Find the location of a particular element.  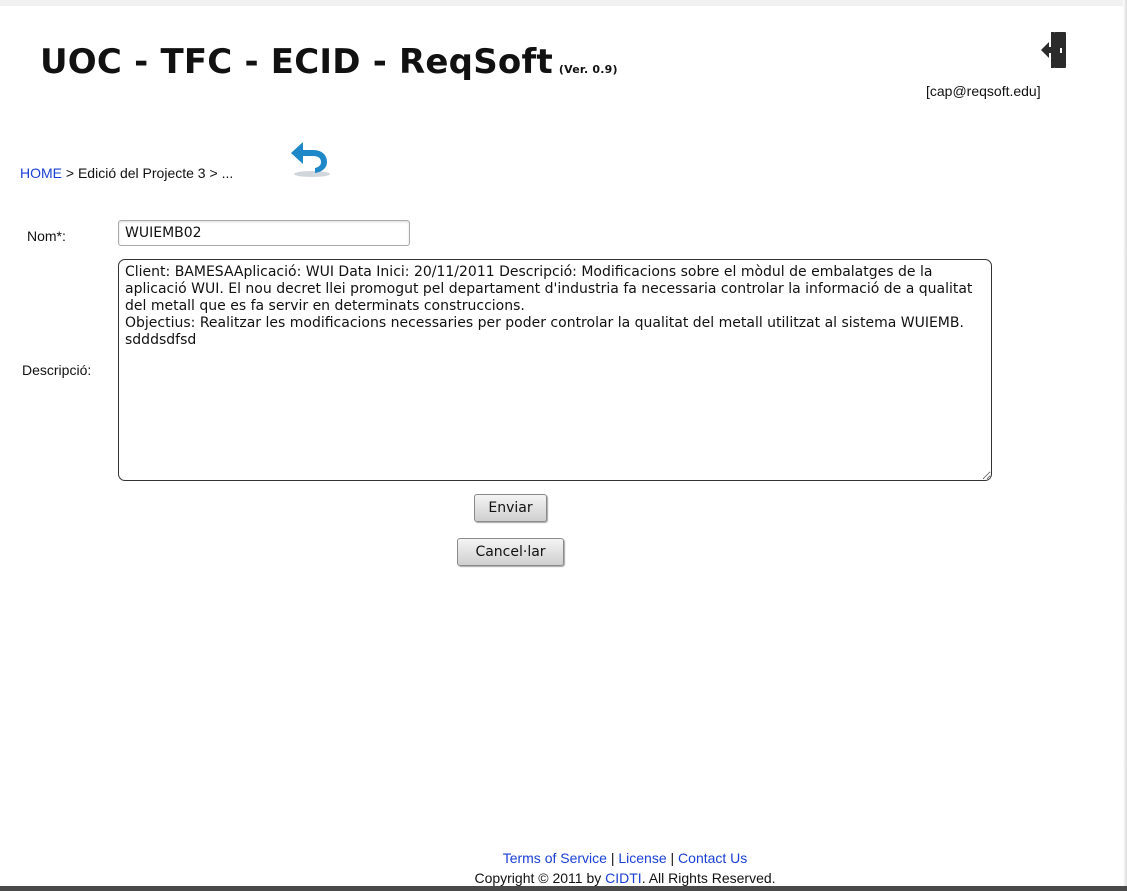

copyright-suffix: . All Rights Reserved. is located at coordinates (708, 878).